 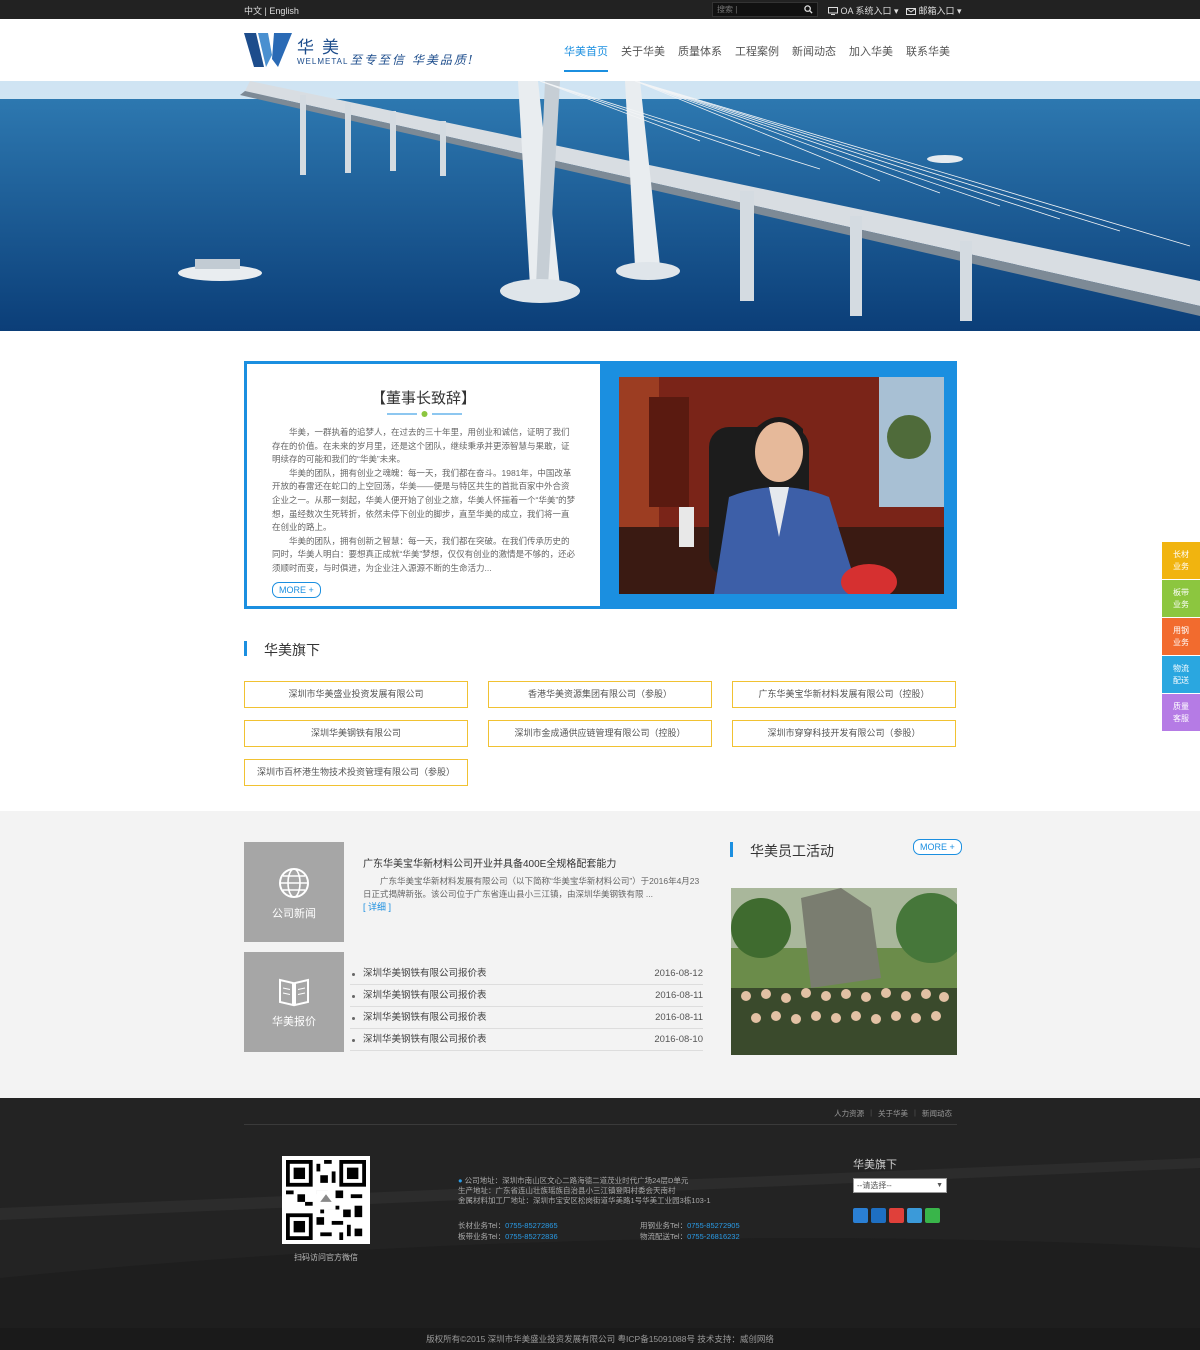 I want to click on share-weibo-icon, so click(x=896, y=1215).